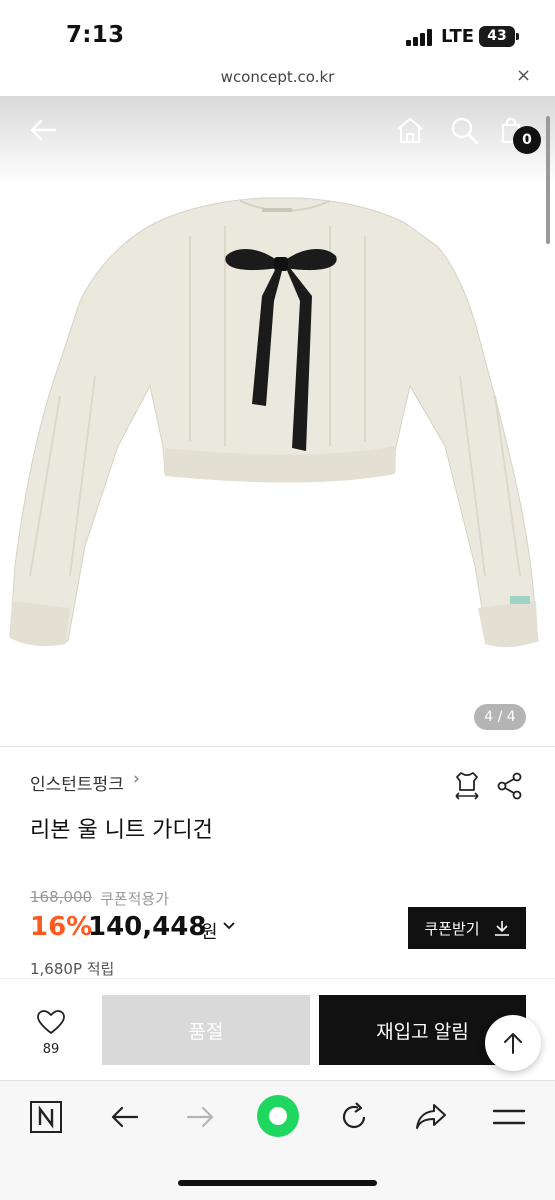 The height and width of the screenshot is (1200, 555). I want to click on product-name: 리본 울 니트 가디건, so click(121, 830).